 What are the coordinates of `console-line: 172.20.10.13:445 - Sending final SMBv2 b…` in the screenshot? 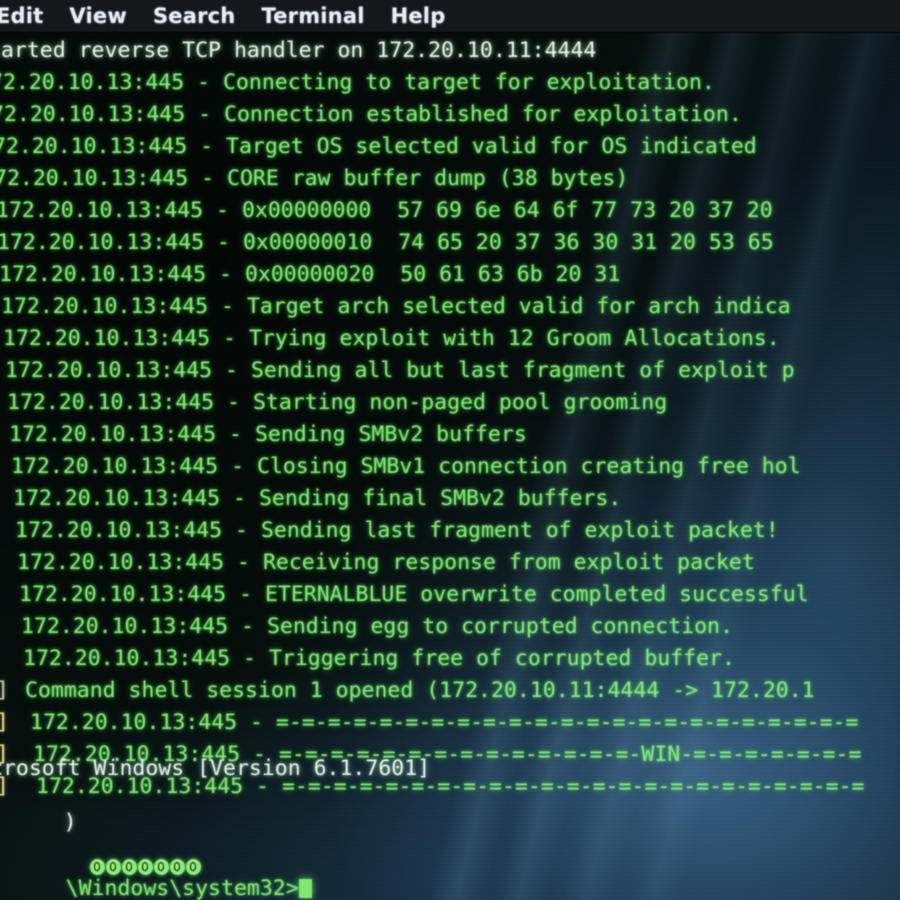 It's located at (317, 498).